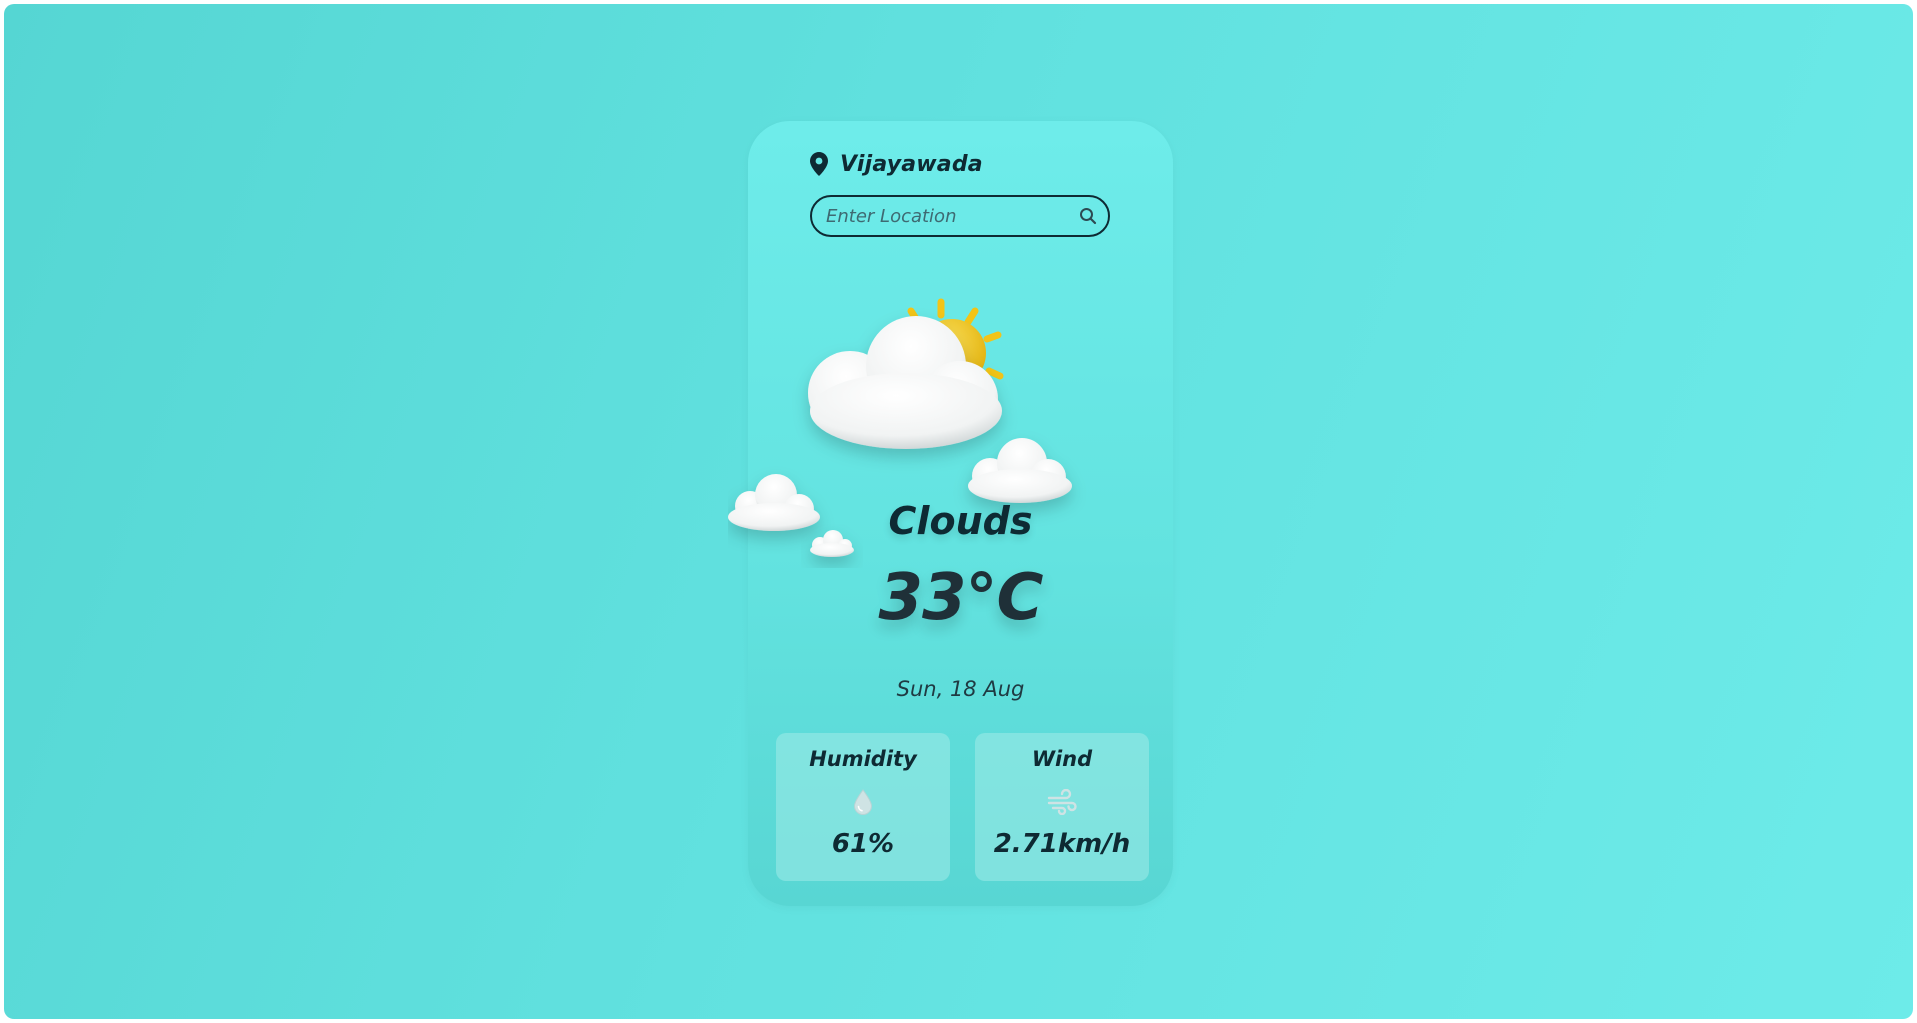  I want to click on search-icon, so click(1088, 216).